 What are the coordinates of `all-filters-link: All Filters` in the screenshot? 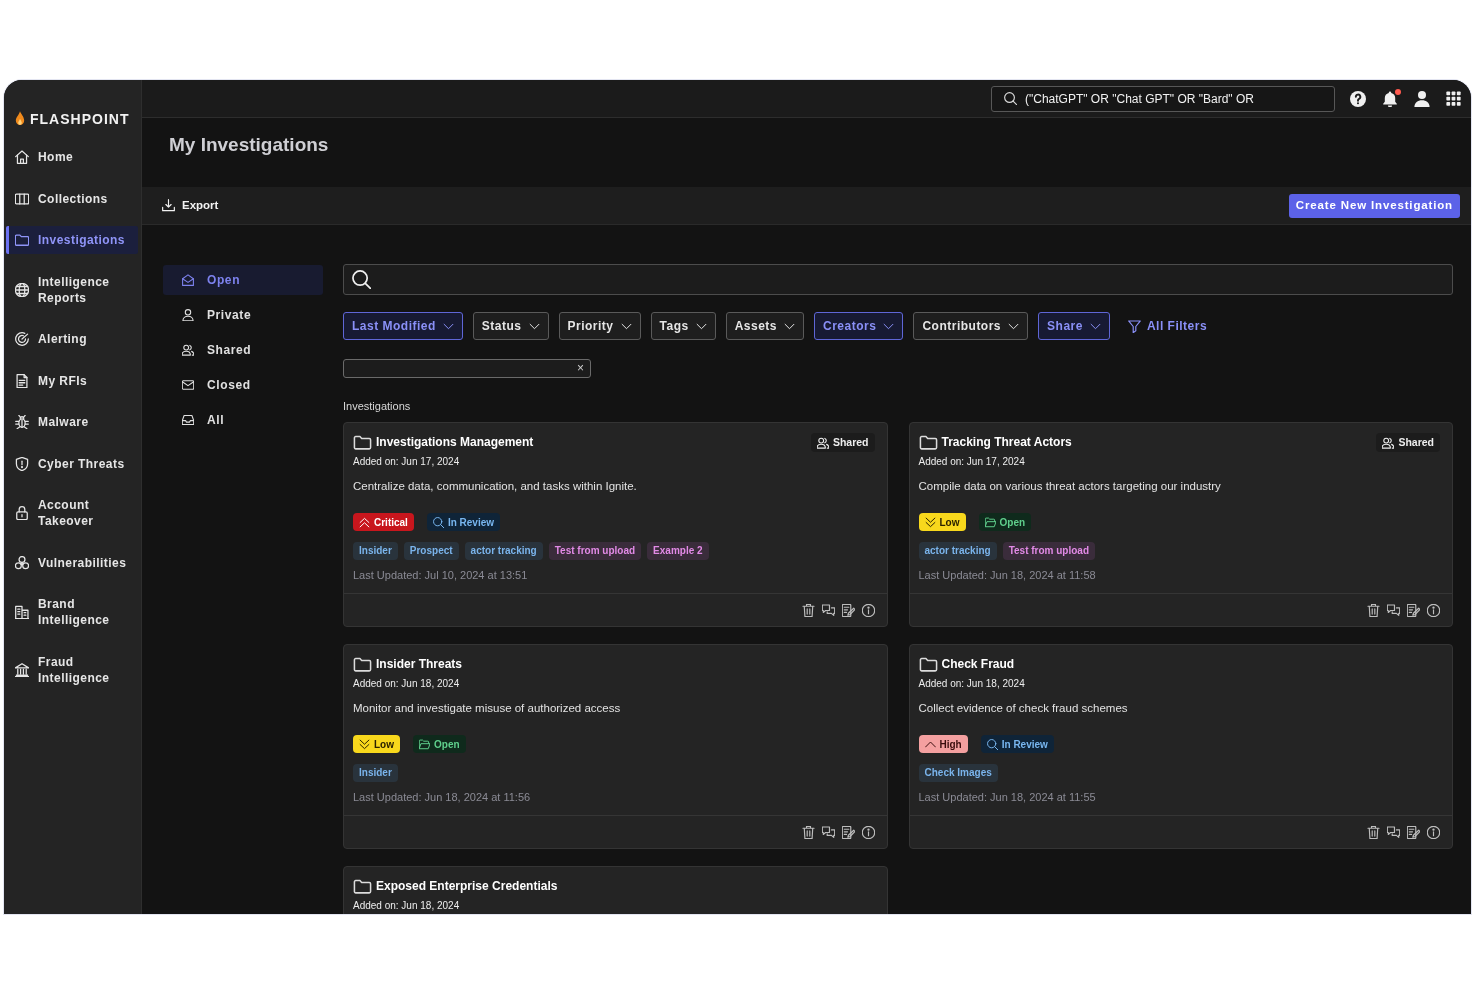 It's located at (1167, 326).